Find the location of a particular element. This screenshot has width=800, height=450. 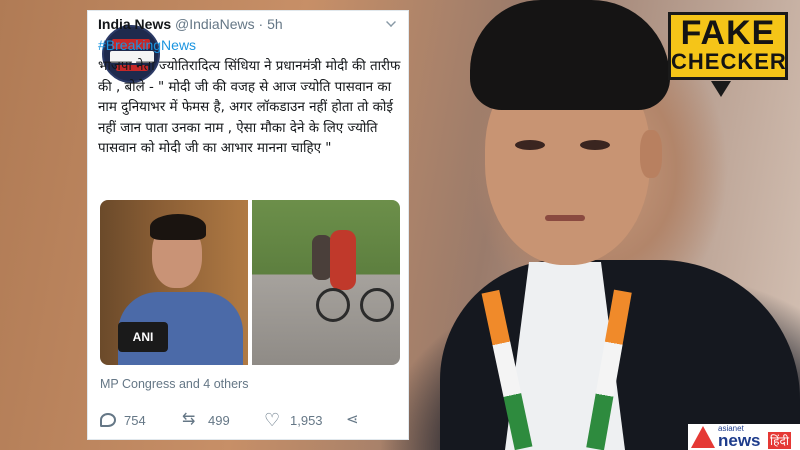

bicycle-wheel-front is located at coordinates (333, 305).